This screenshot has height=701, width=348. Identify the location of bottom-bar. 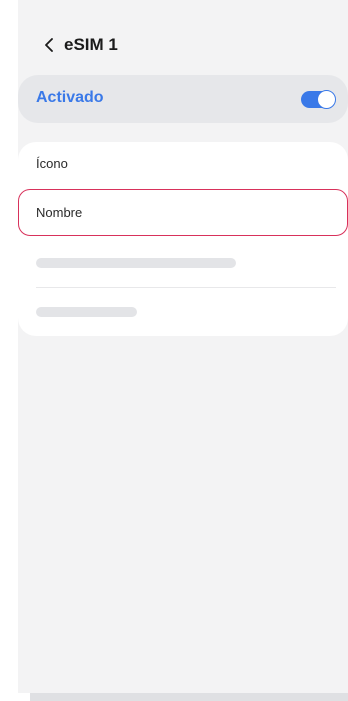
(189, 697).